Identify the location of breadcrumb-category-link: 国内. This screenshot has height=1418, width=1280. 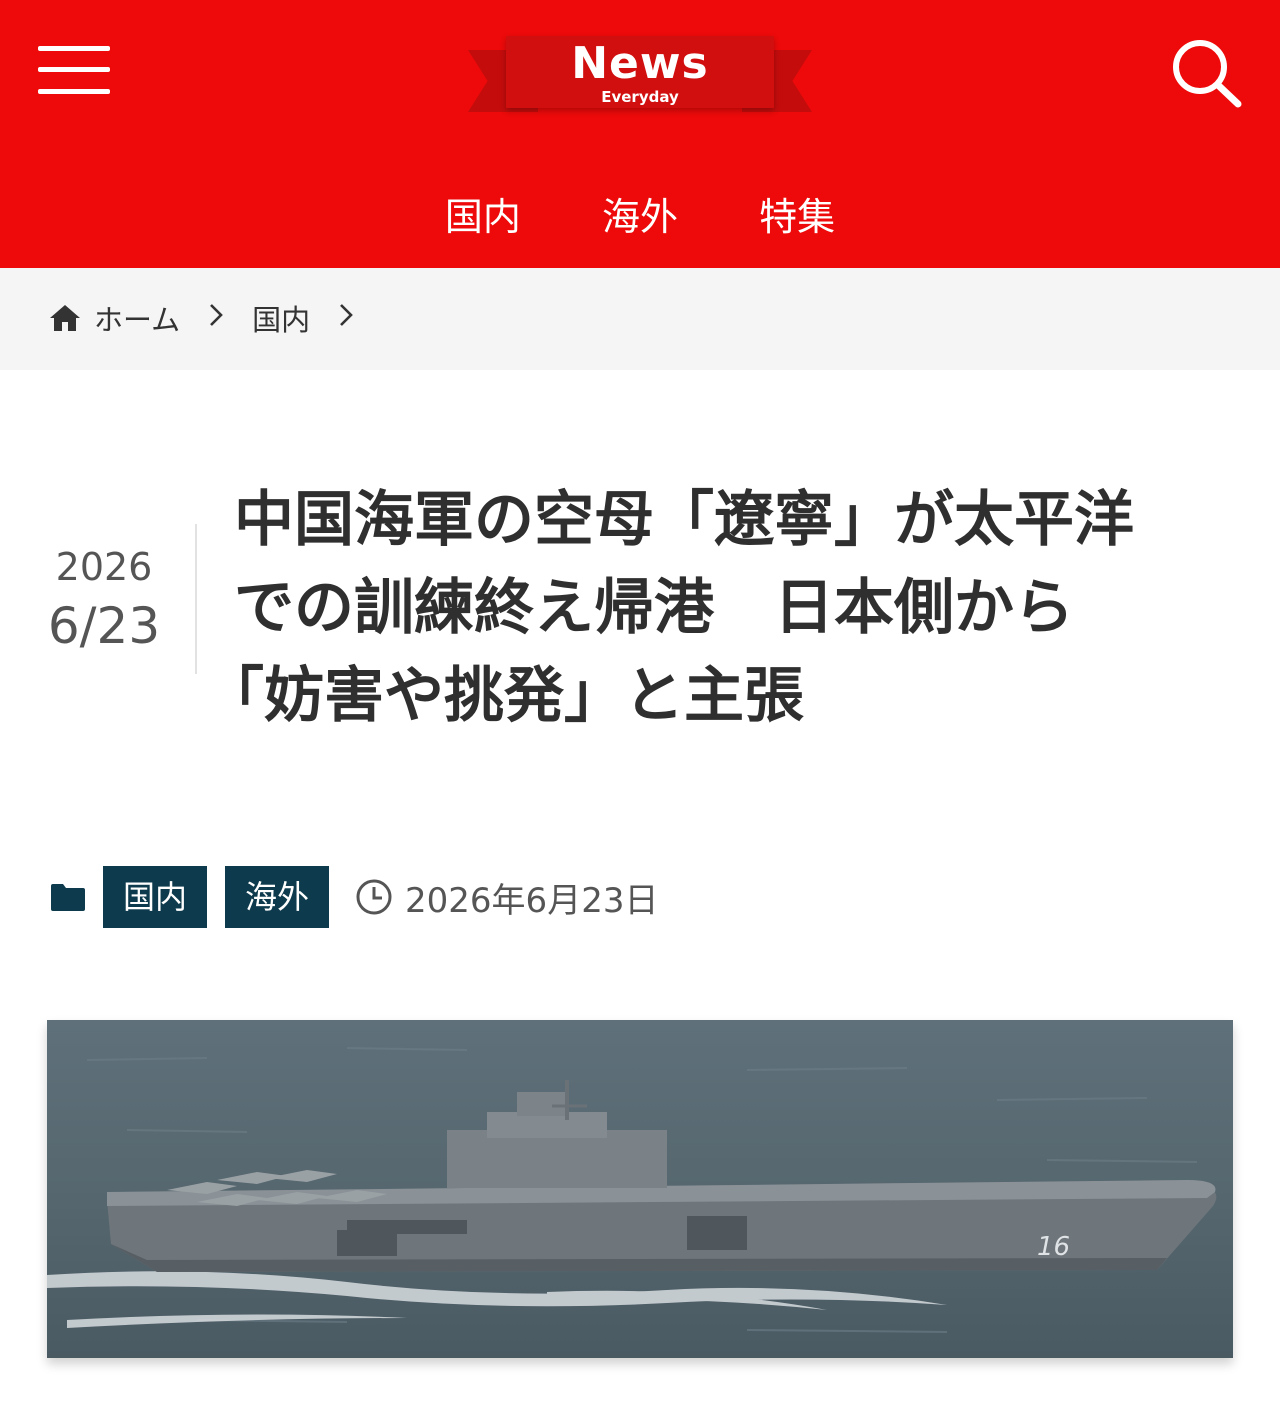
(281, 318).